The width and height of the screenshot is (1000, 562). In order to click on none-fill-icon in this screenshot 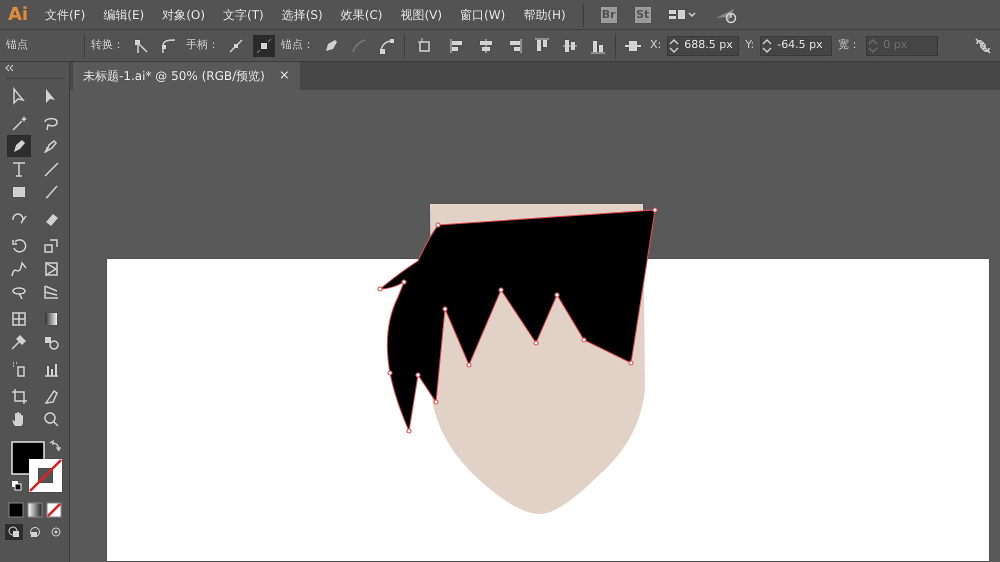, I will do `click(54, 510)`.